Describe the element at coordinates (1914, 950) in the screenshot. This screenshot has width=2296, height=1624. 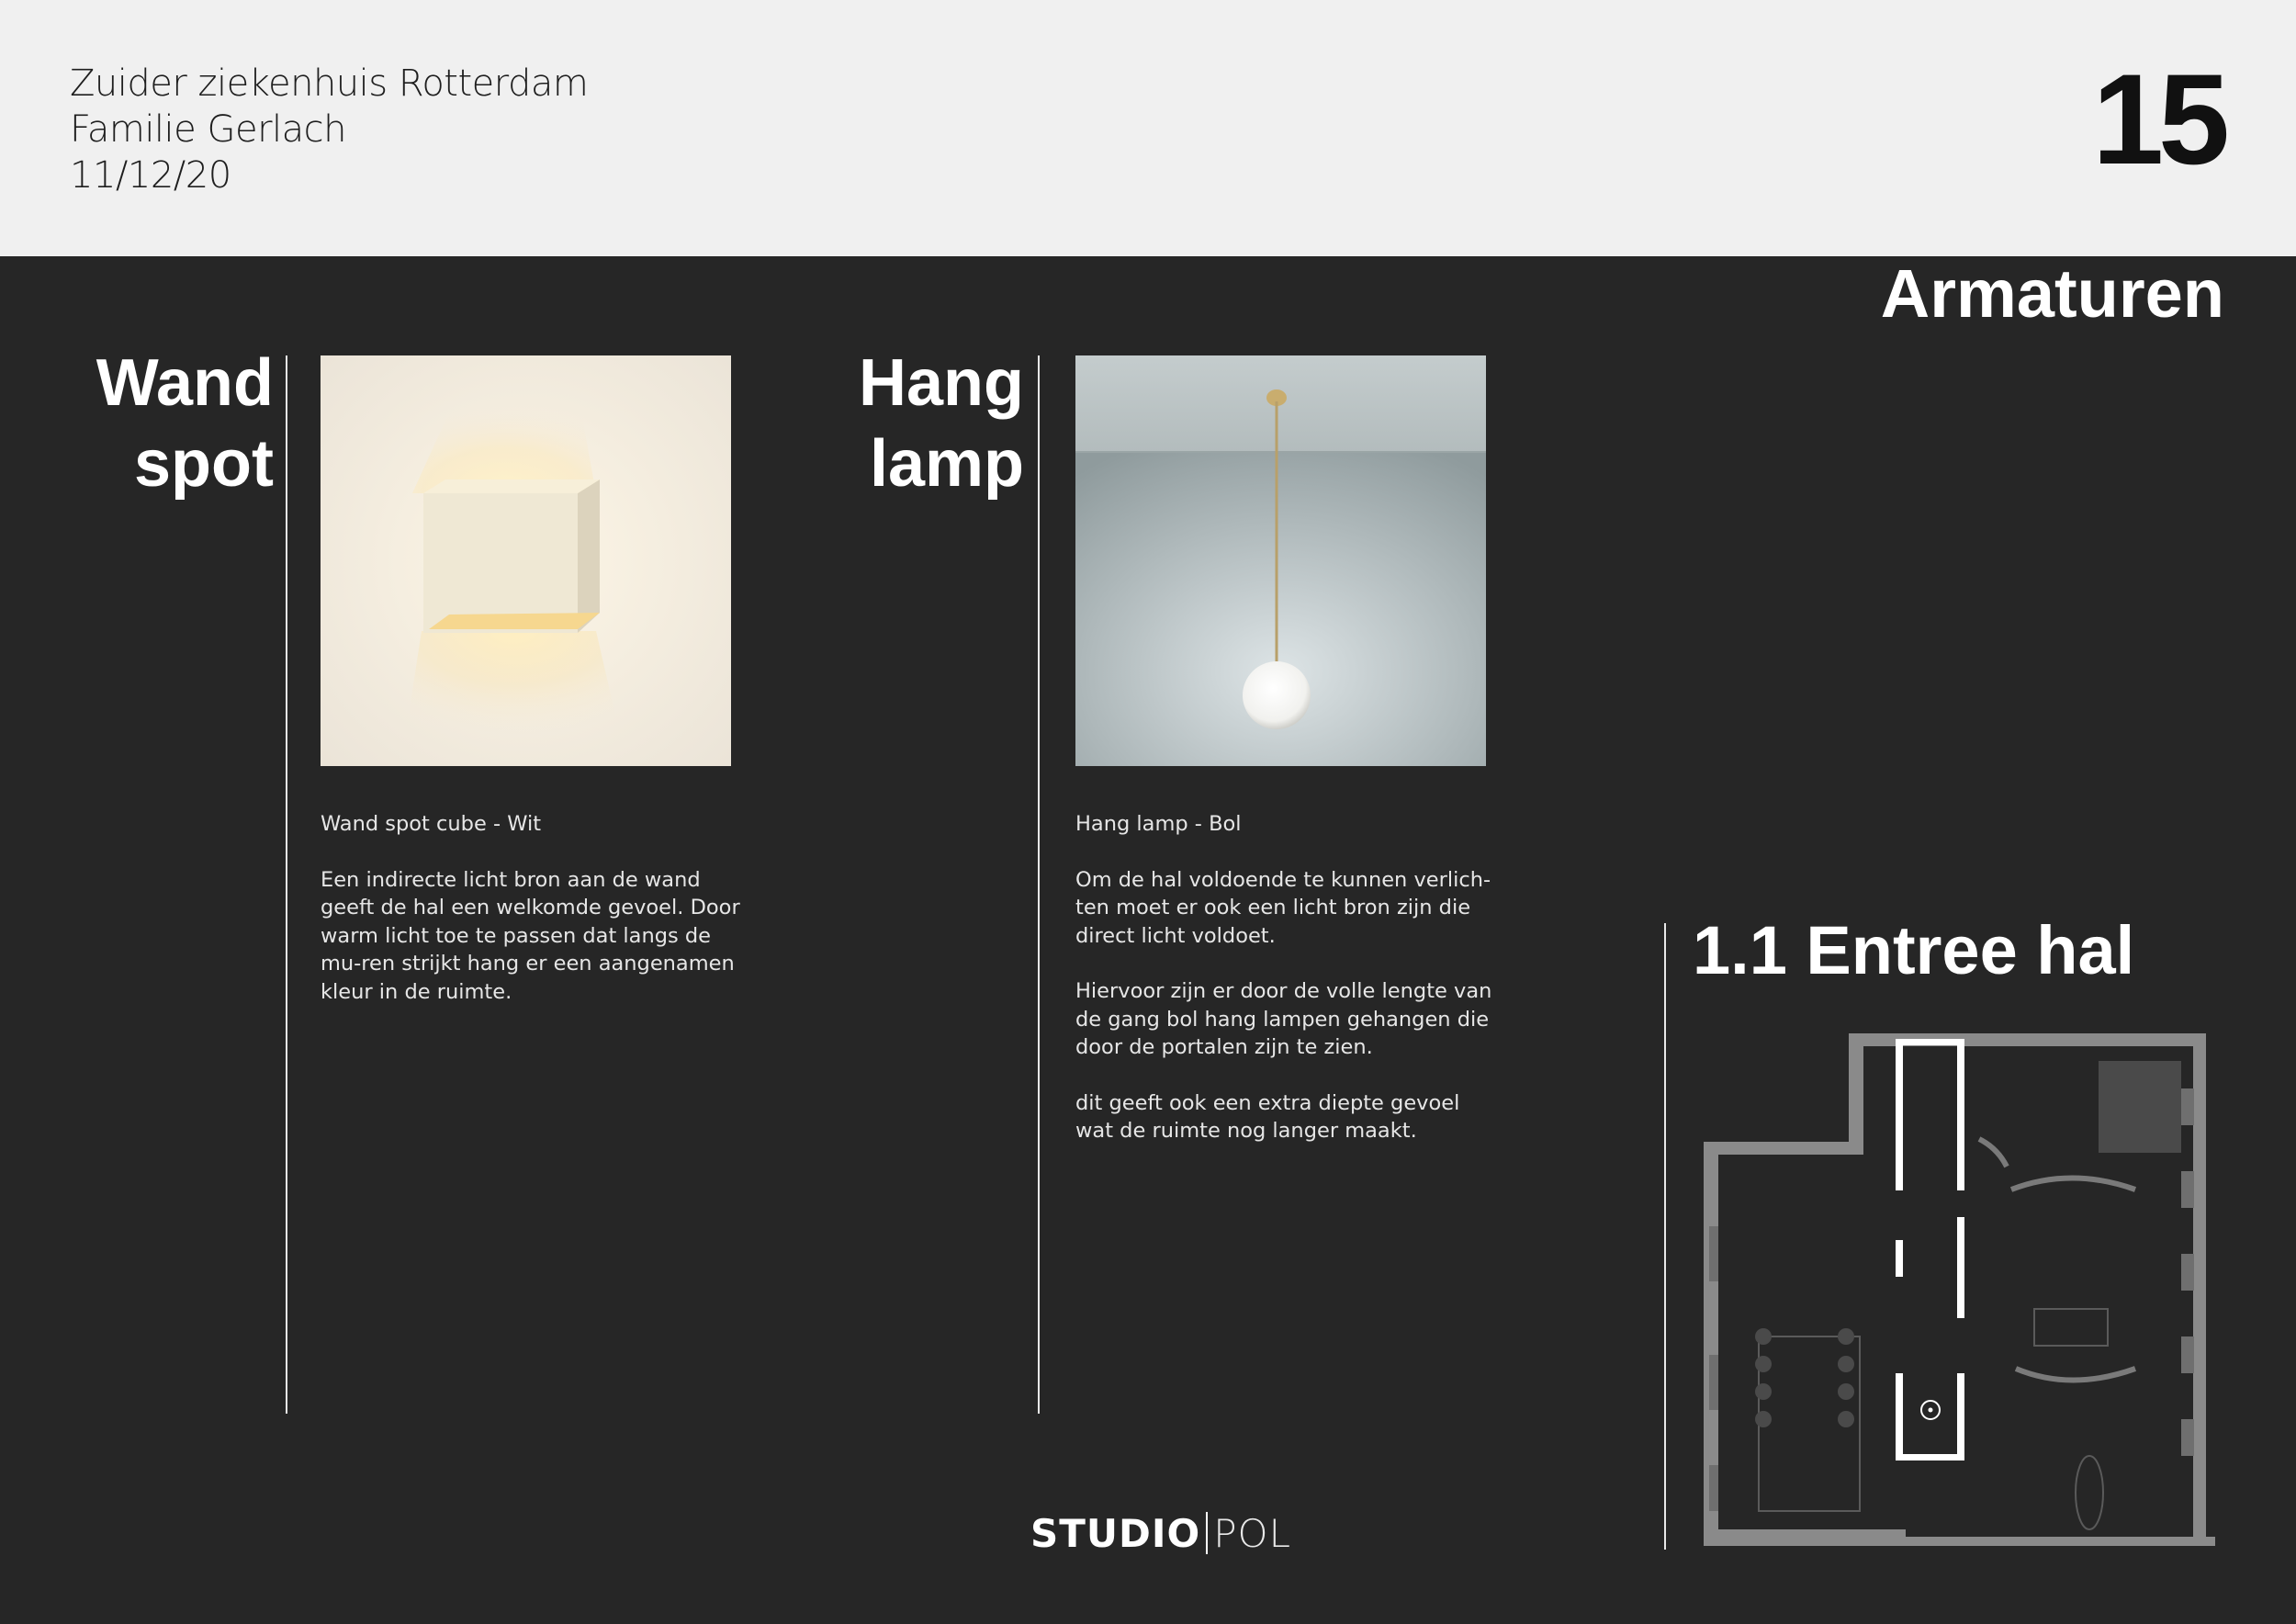
I see `room-title: 1.1 Entree hal` at that location.